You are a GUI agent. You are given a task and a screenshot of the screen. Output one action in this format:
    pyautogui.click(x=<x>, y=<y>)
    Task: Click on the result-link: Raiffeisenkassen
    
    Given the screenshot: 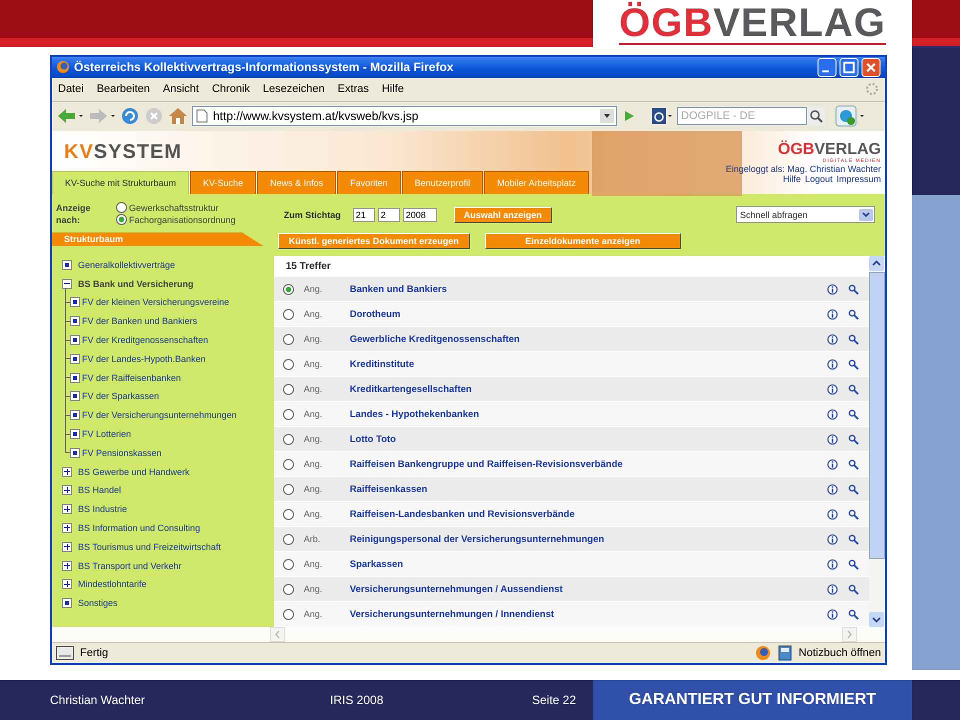 What is the action you would take?
    pyautogui.click(x=588, y=489)
    